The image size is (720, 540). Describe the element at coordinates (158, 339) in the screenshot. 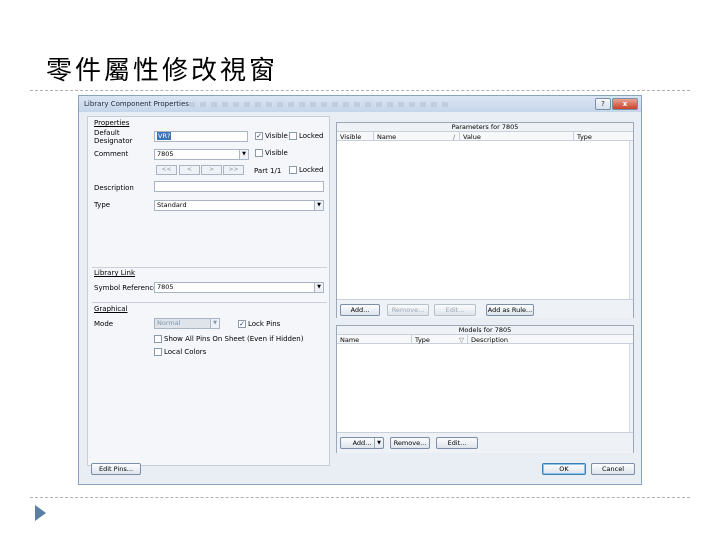

I see `show-all-pins-checkbox` at that location.